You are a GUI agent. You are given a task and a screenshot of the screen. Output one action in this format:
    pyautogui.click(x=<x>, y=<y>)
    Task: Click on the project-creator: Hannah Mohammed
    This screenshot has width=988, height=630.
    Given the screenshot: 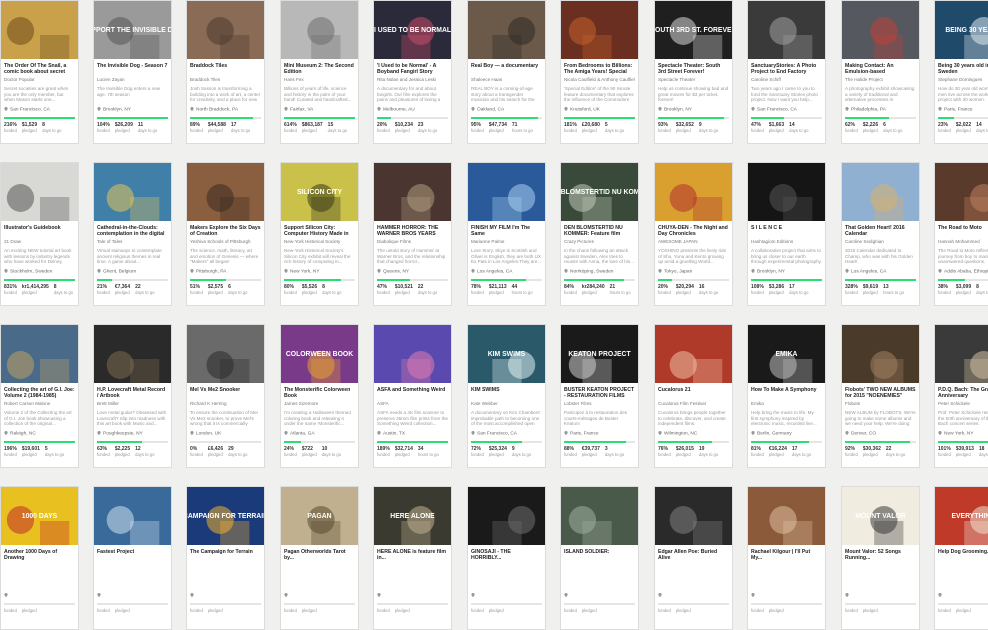 What is the action you would take?
    pyautogui.click(x=963, y=242)
    